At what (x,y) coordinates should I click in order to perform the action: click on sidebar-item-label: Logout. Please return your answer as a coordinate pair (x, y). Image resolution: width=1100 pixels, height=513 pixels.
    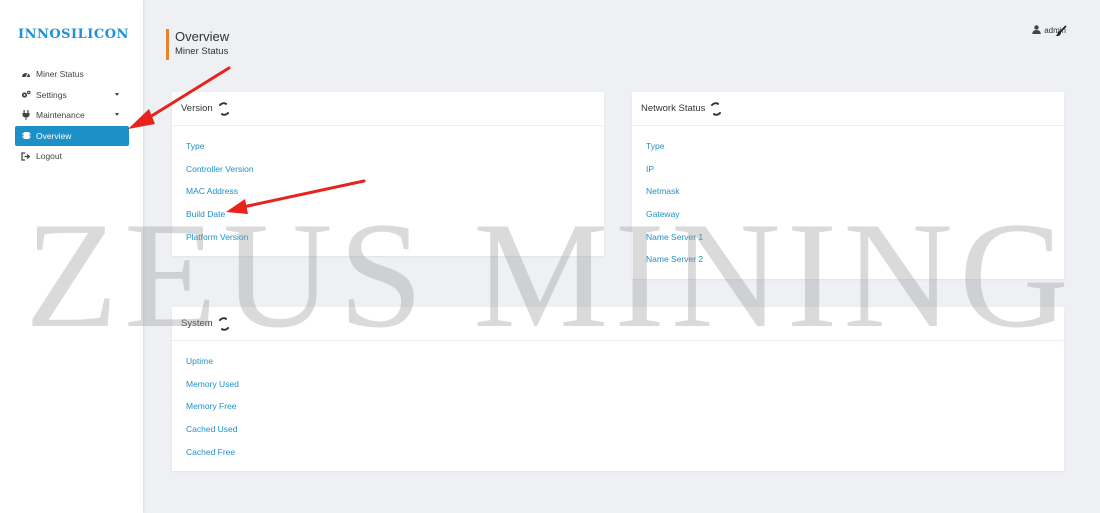
    Looking at the image, I should click on (49, 156).